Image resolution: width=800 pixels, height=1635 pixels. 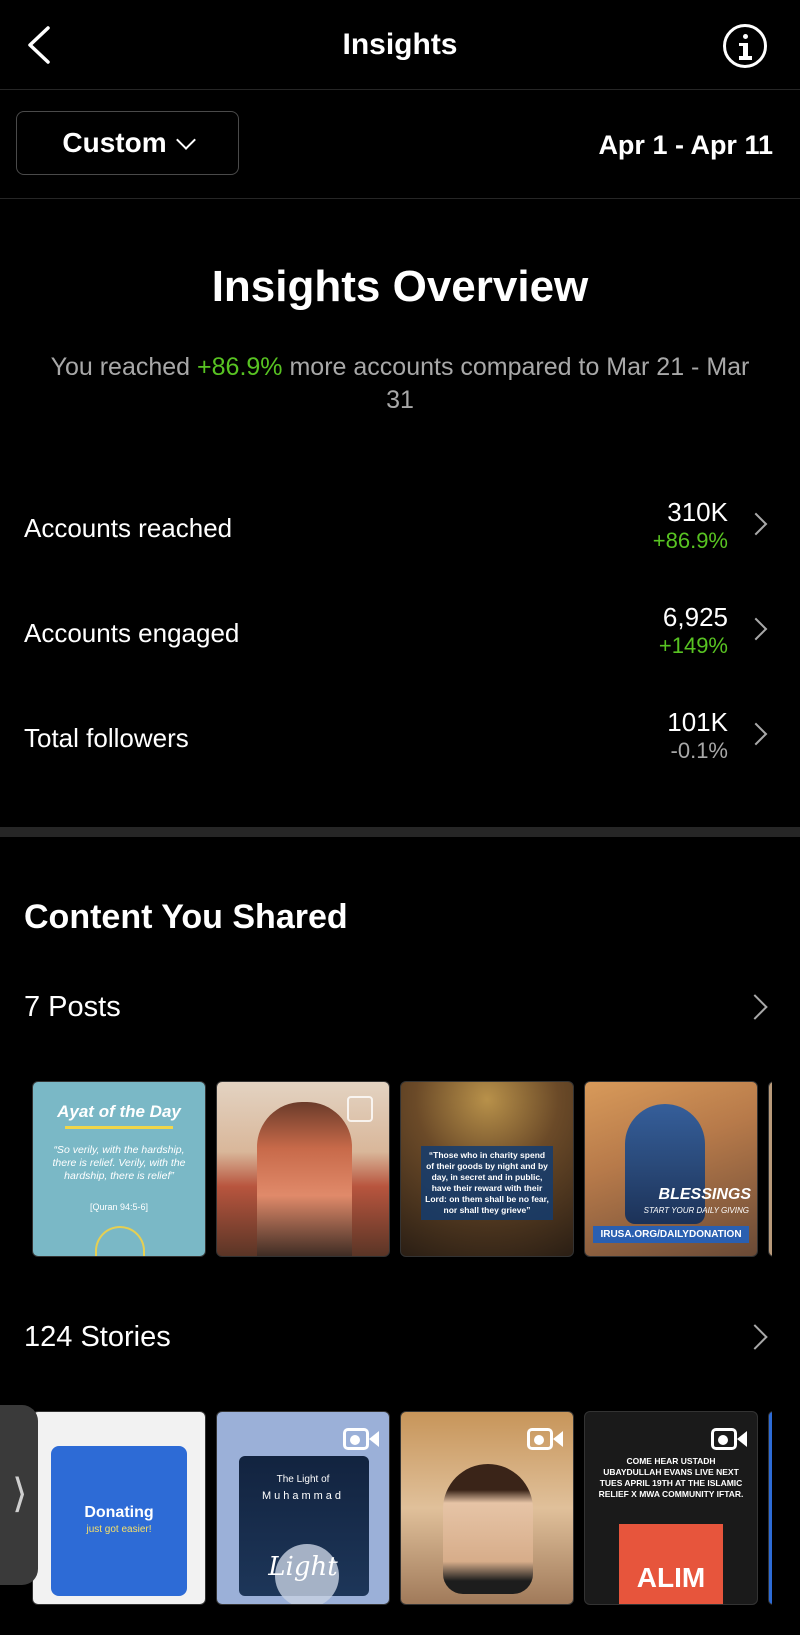 I want to click on chevron-down-icon, so click(x=185, y=139).